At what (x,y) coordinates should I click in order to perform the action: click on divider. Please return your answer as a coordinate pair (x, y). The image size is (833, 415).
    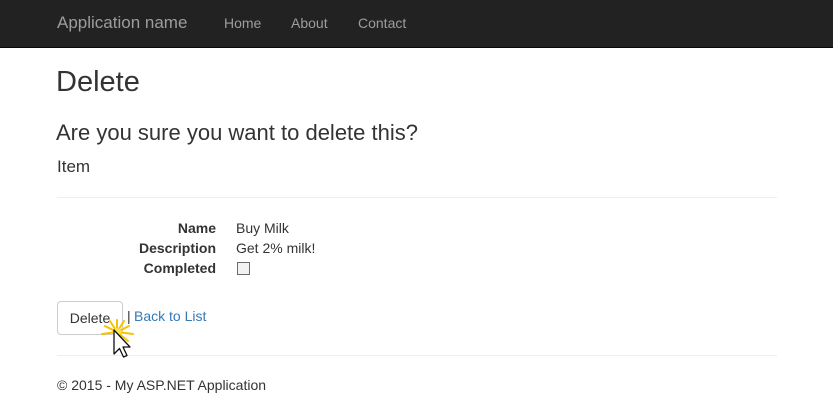
    Looking at the image, I should click on (417, 197).